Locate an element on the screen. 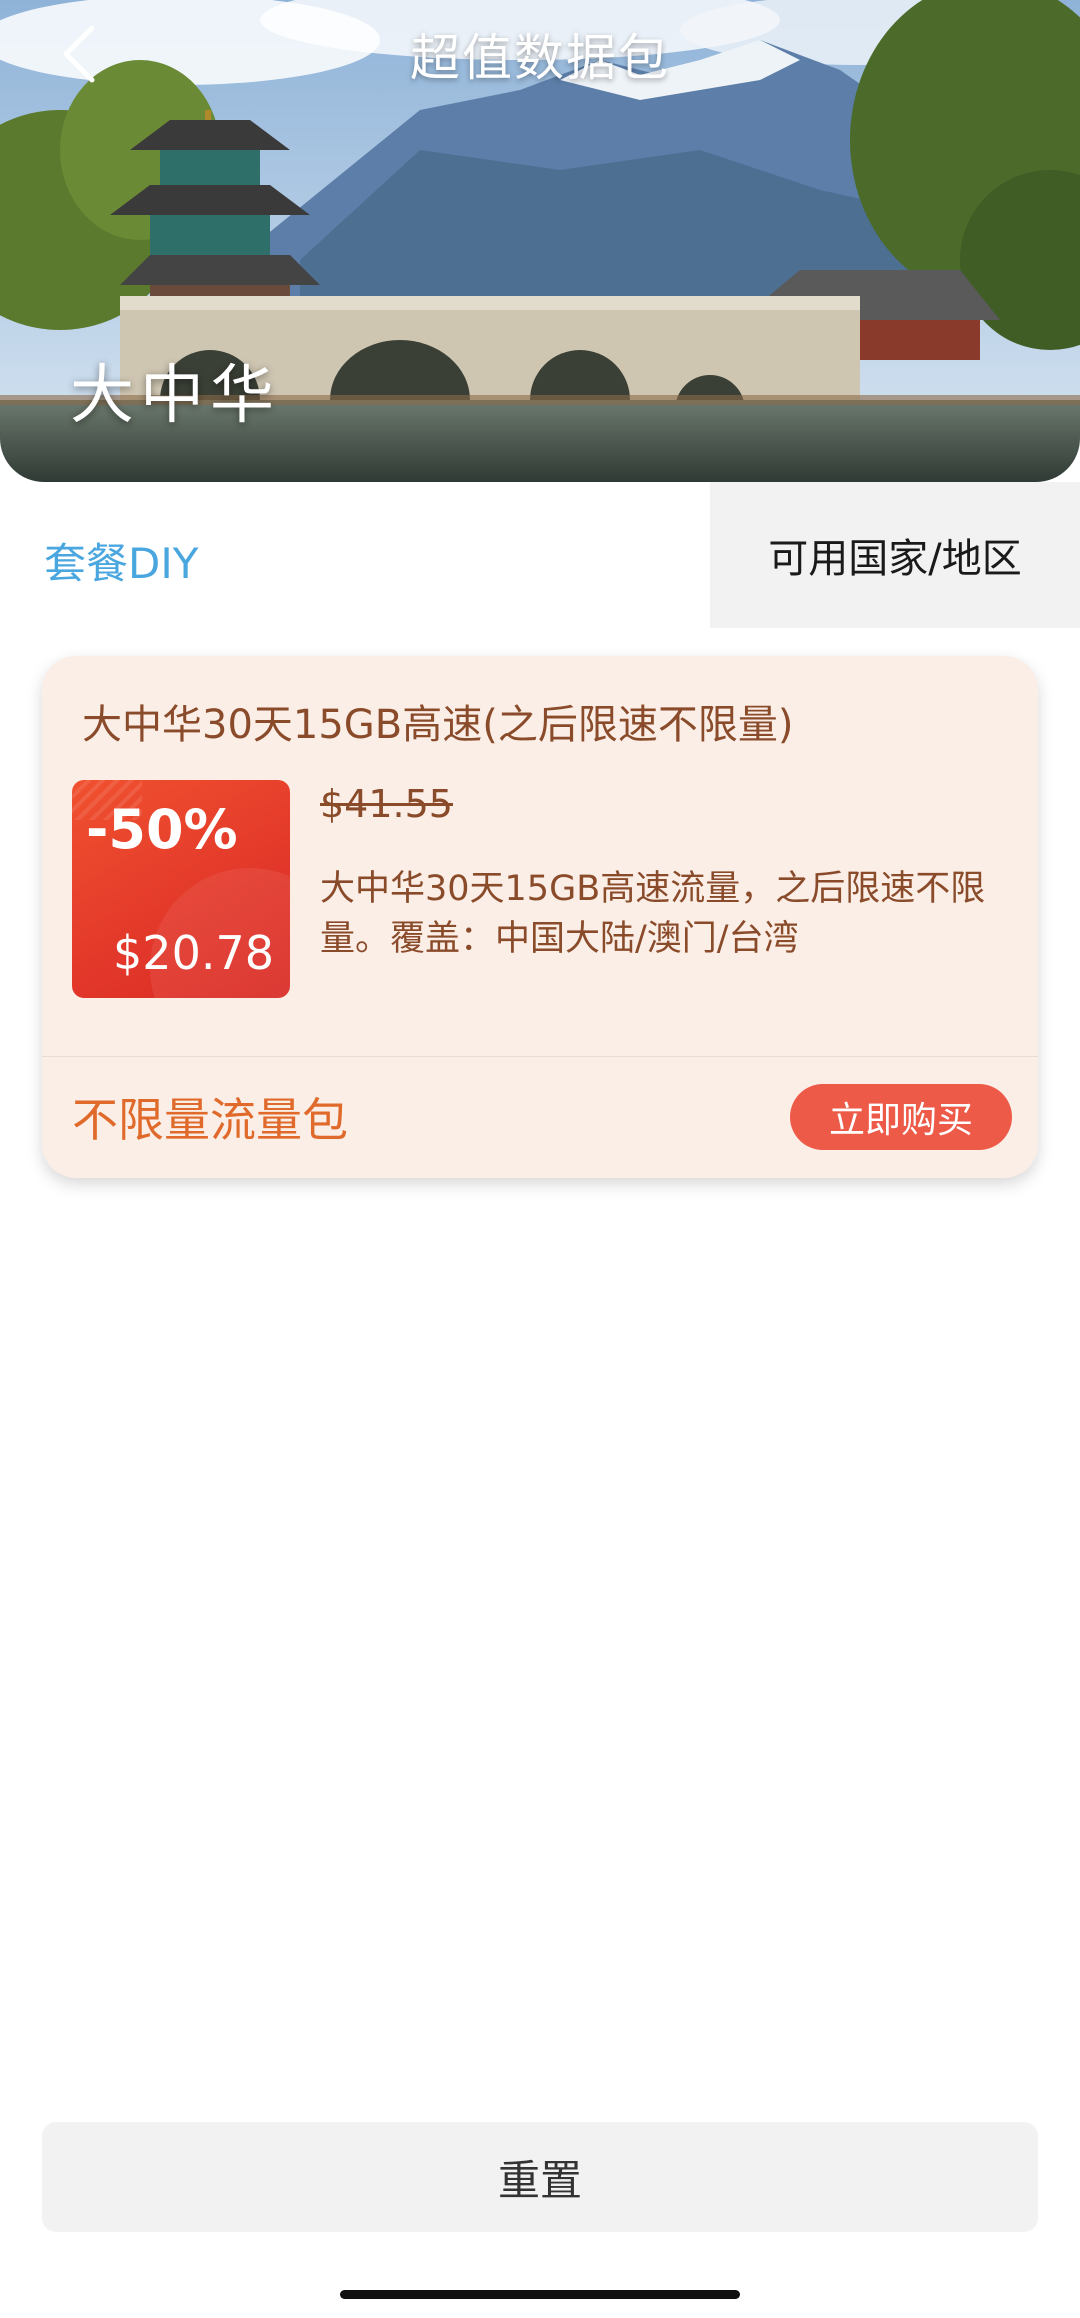 Image resolution: width=1080 pixels, height=2318 pixels. tab-available-countries: 可用国家/地区 is located at coordinates (895, 555).